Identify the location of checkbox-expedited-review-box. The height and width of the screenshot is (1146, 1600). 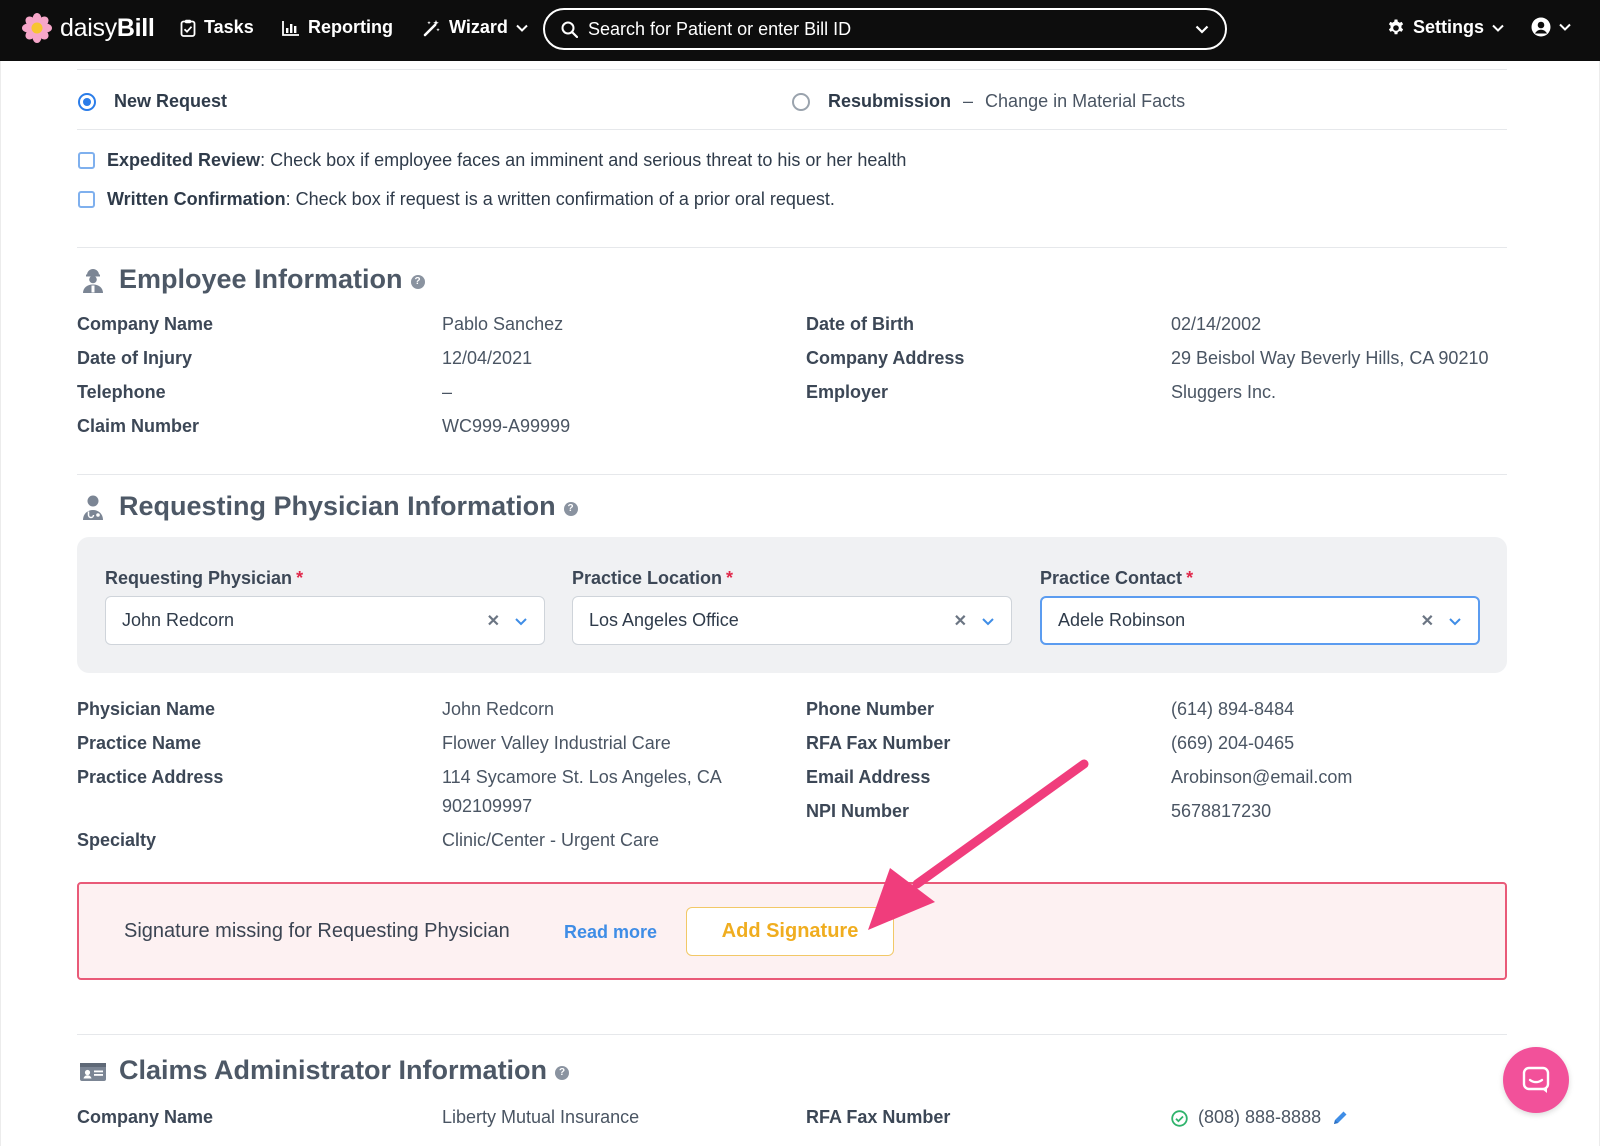
(86, 160).